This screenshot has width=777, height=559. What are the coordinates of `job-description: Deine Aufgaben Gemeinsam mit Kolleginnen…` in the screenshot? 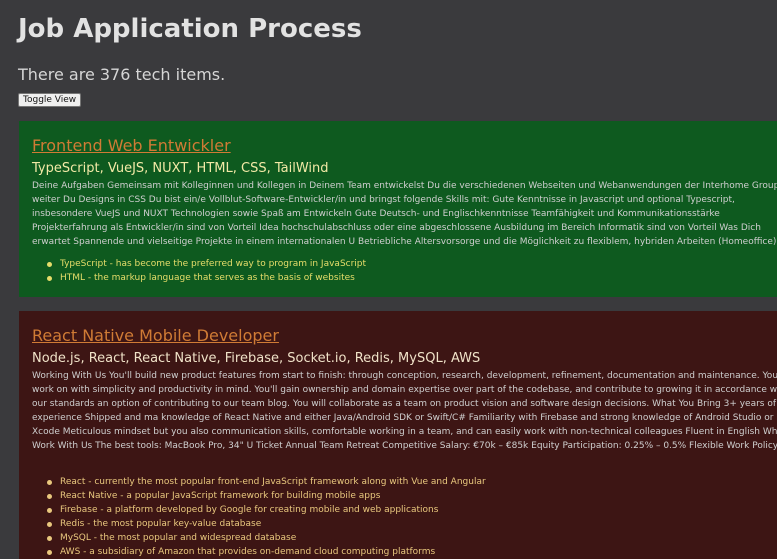 It's located at (404, 214).